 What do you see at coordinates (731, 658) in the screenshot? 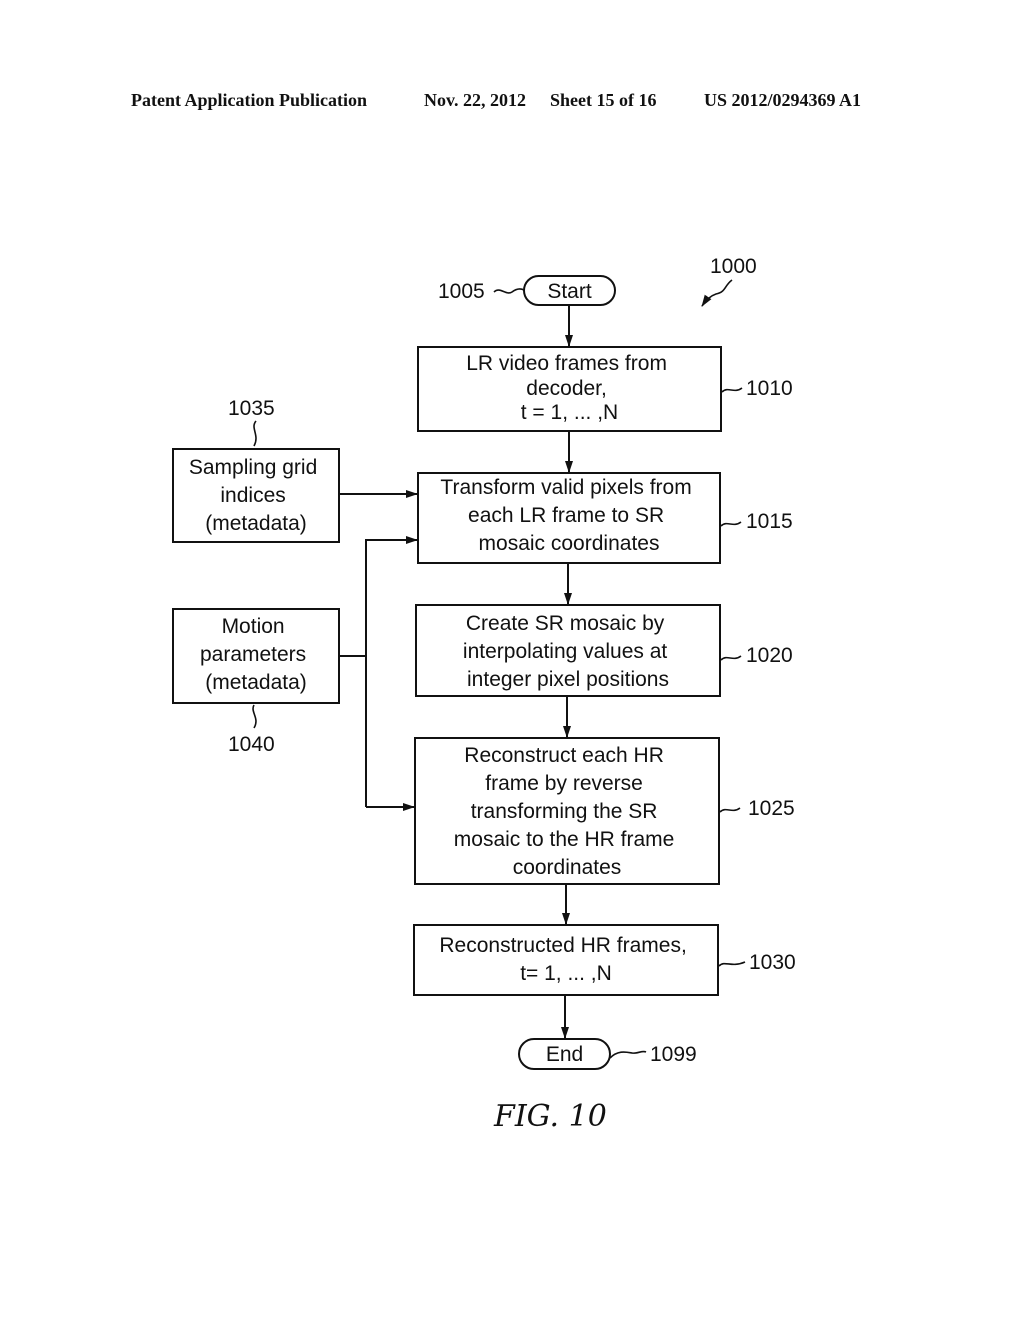
I see `step-1020-leader` at bounding box center [731, 658].